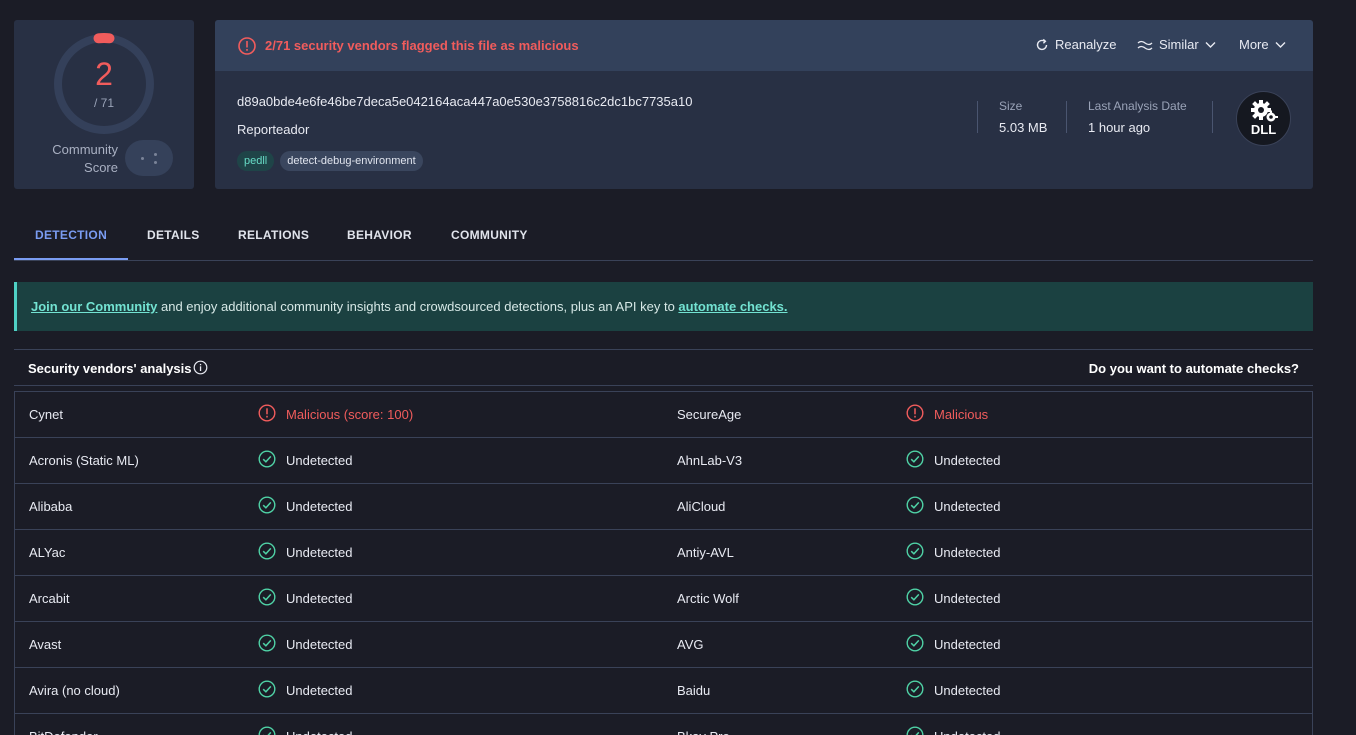 The image size is (1356, 735). What do you see at coordinates (173, 237) in the screenshot?
I see `tab-details: DETAILS` at bounding box center [173, 237].